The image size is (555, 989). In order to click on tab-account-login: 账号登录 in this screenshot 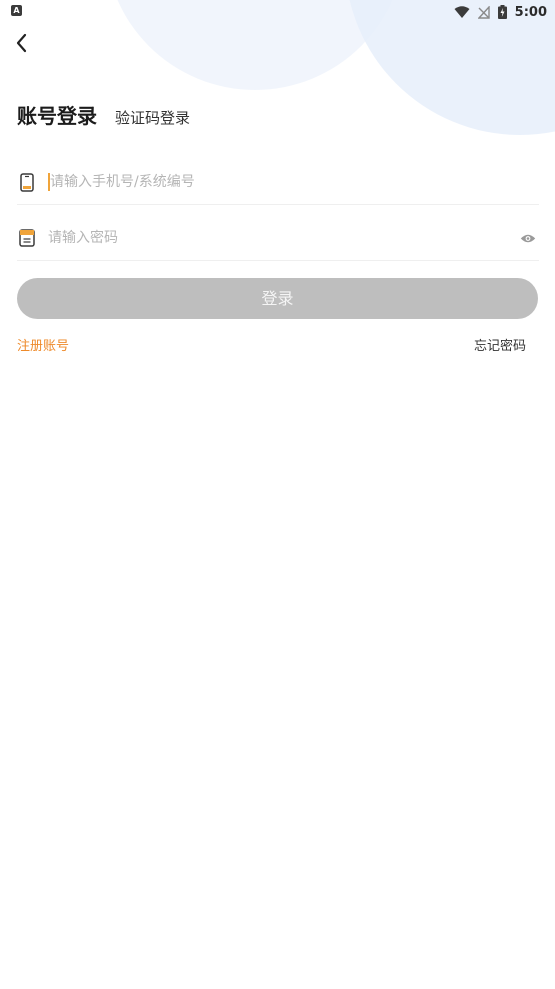, I will do `click(57, 114)`.